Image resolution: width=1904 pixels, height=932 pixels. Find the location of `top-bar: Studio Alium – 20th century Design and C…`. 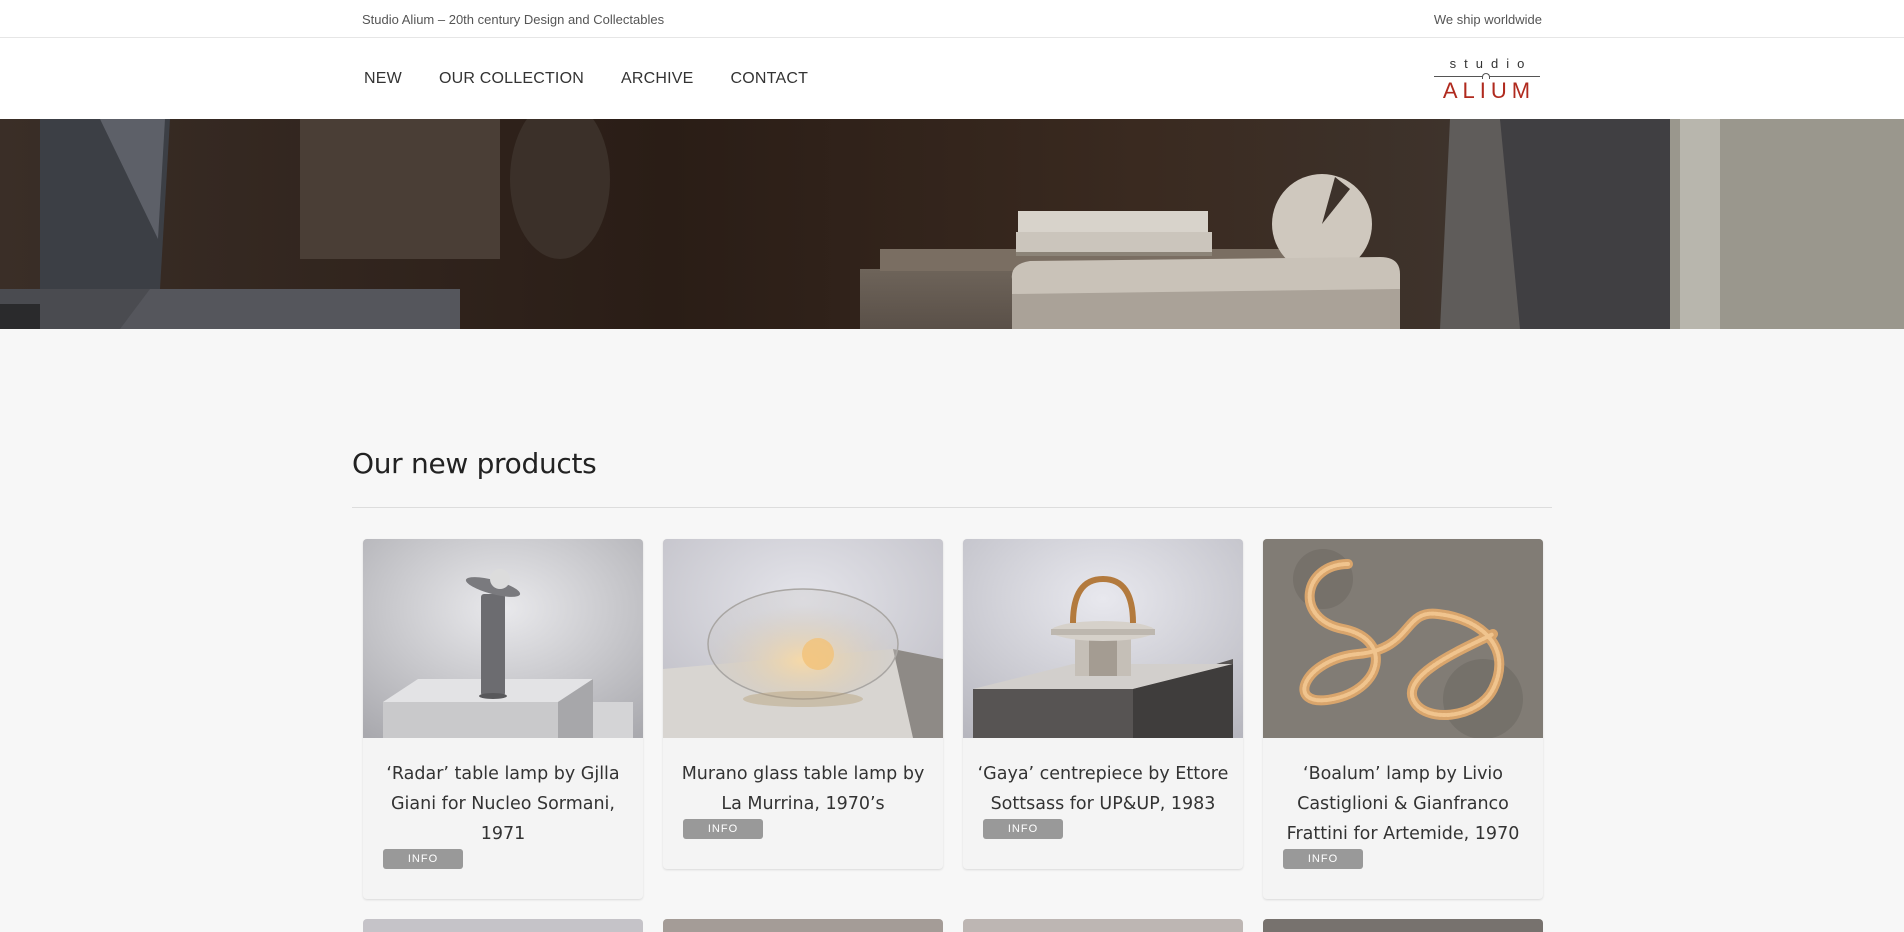

top-bar: Studio Alium – 20th century Design and C… is located at coordinates (952, 19).